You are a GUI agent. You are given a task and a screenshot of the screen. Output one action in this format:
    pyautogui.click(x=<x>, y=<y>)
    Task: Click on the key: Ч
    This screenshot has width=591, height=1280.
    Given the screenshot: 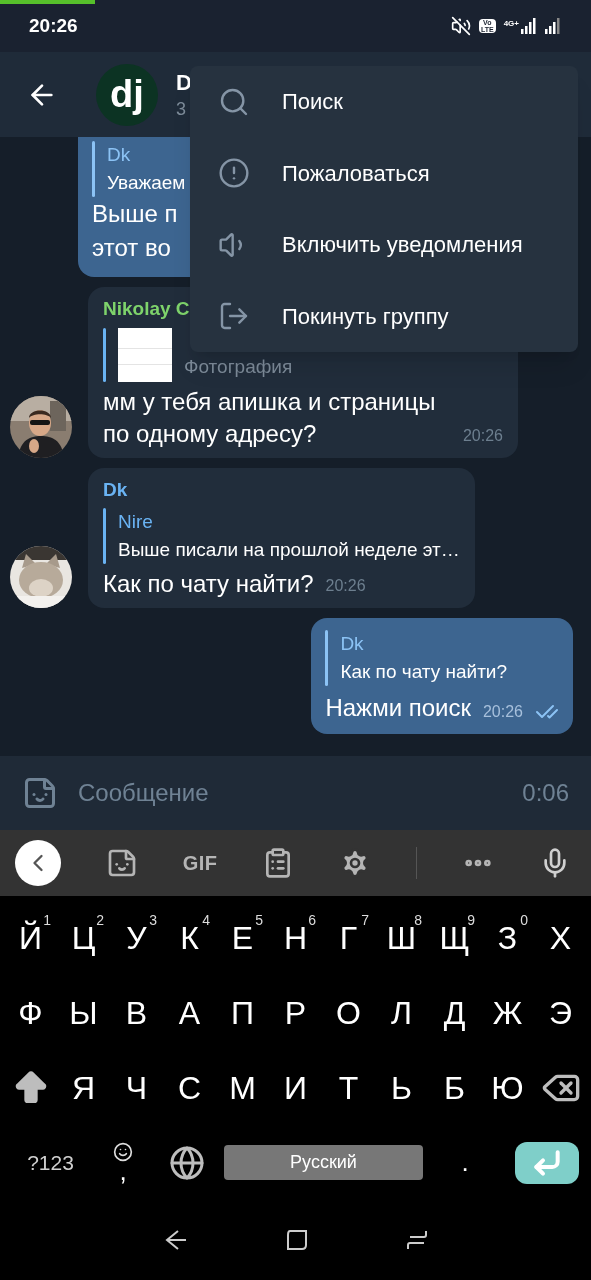 What is the action you would take?
    pyautogui.click(x=136, y=1087)
    